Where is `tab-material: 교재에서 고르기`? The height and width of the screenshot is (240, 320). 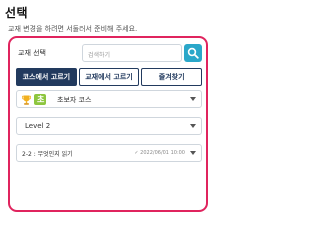
tab-material: 교재에서 고르기 is located at coordinates (109, 77).